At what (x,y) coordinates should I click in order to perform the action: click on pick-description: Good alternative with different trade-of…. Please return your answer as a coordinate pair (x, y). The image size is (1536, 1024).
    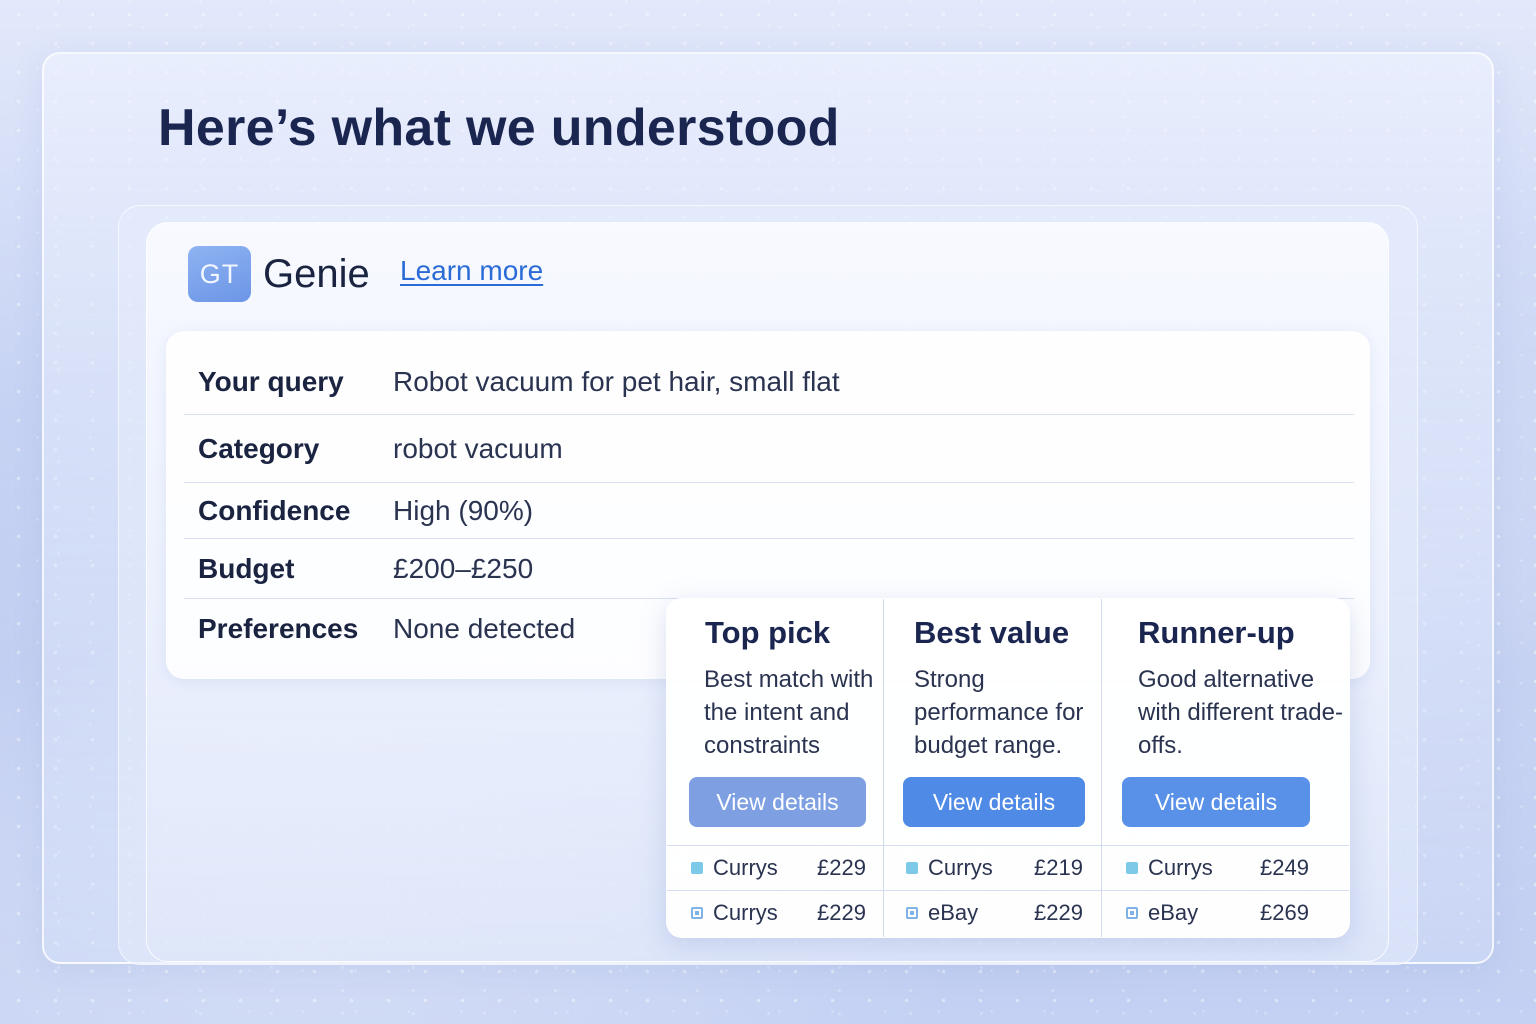
    Looking at the image, I should click on (1240, 712).